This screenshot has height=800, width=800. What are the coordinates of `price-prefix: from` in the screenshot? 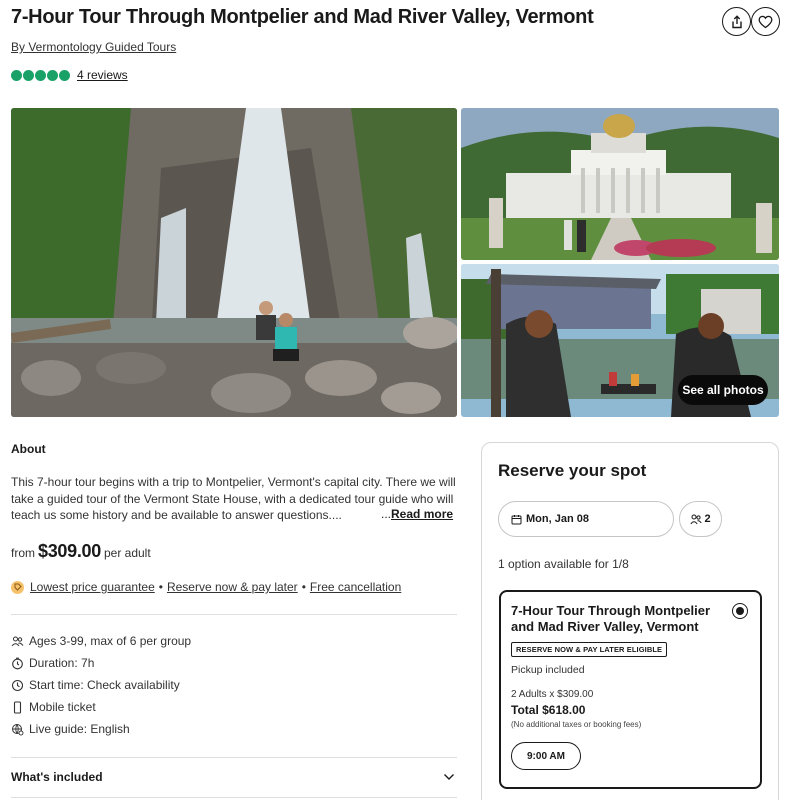 It's located at (23, 553).